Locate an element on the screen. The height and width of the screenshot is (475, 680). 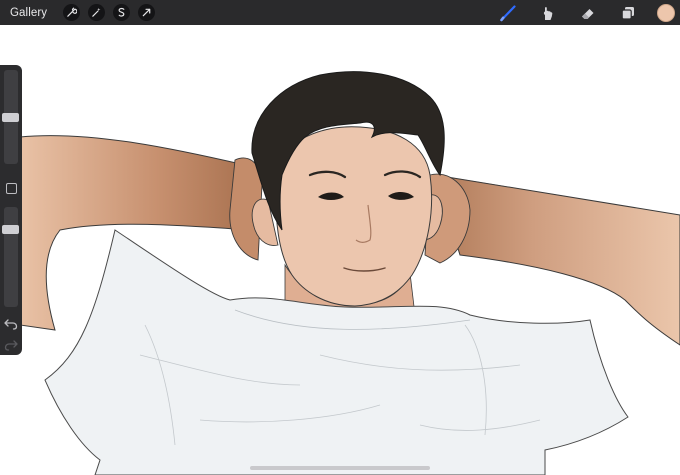
smudge-icon is located at coordinates (548, 13).